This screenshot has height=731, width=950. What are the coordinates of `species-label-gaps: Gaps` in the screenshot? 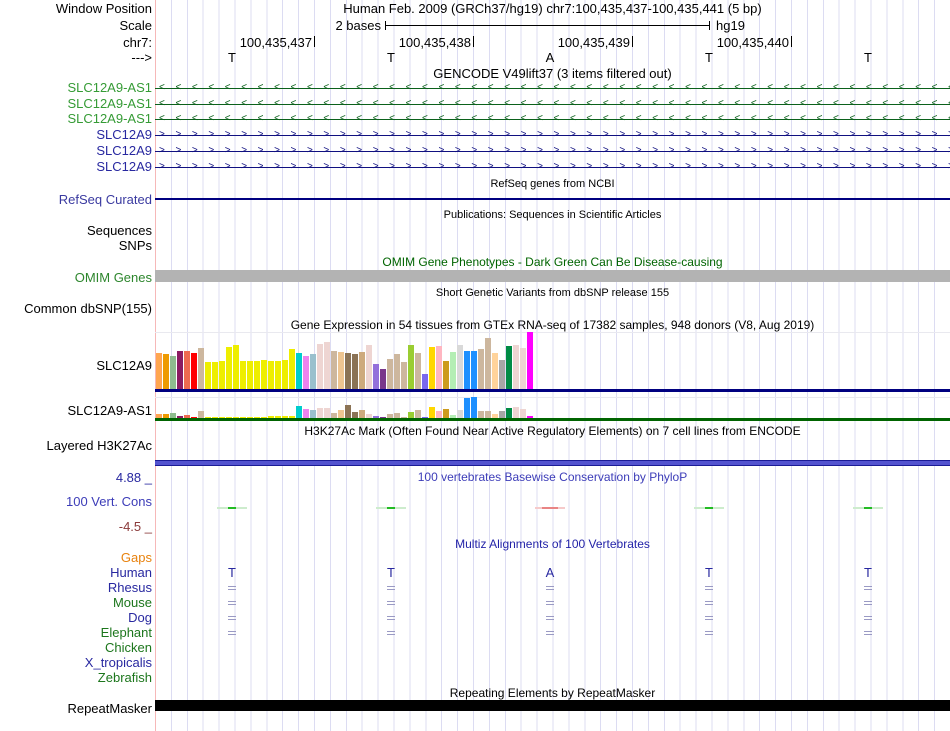 It's located at (76, 557).